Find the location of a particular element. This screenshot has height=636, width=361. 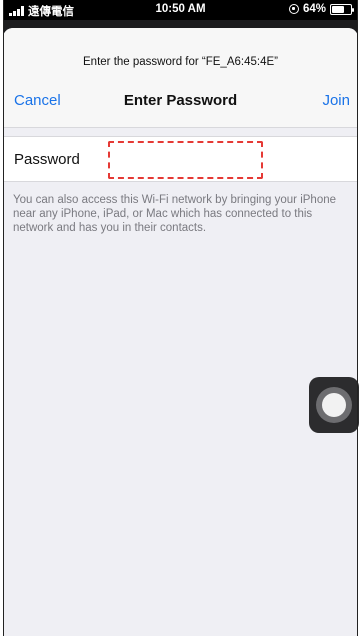

status-bar: 遠傳電信 10:50 AM 64% is located at coordinates (180, 10).